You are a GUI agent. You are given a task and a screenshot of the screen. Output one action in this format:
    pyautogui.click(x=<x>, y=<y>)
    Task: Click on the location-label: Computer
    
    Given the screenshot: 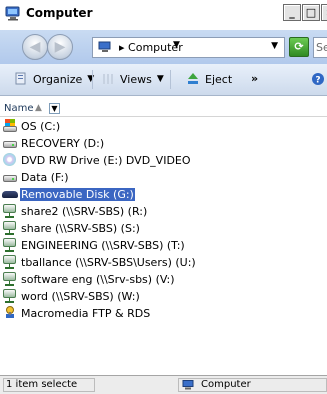 What is the action you would take?
    pyautogui.click(x=226, y=384)
    